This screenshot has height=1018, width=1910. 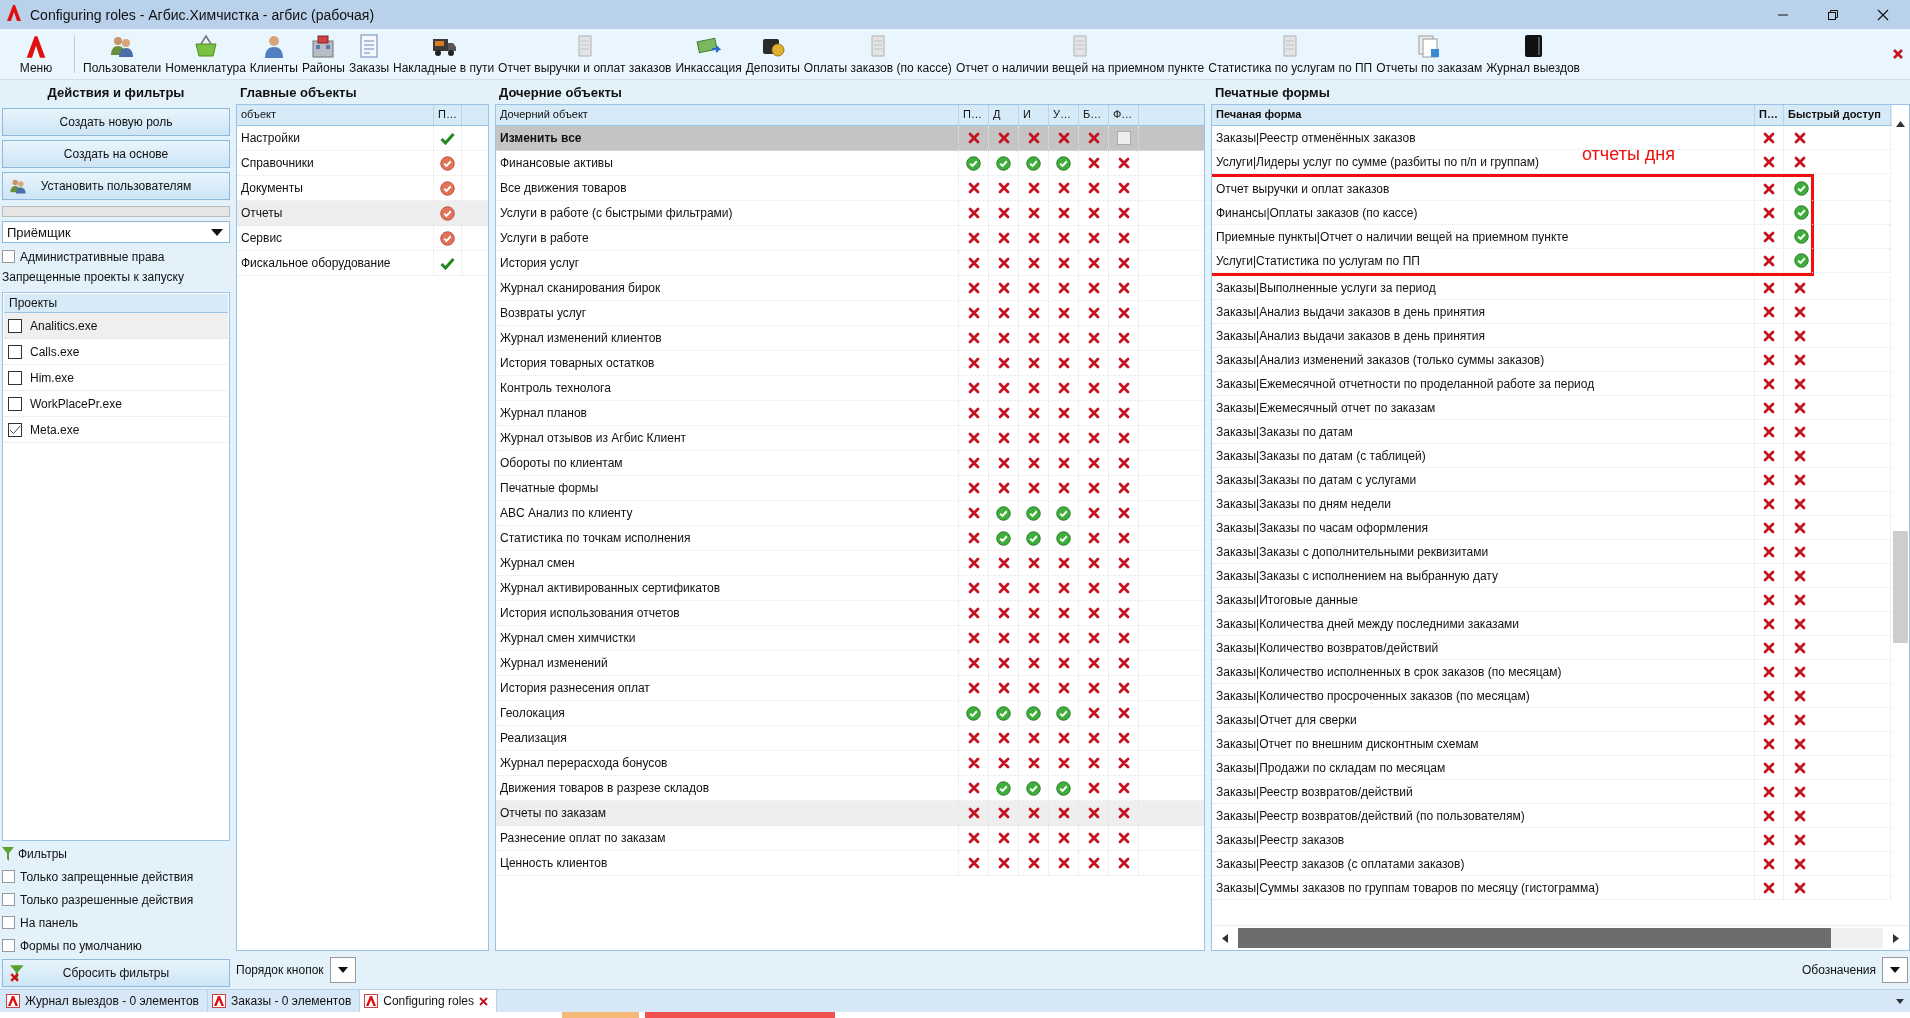 I want to click on project-item: Analitics.exe, so click(x=116, y=326).